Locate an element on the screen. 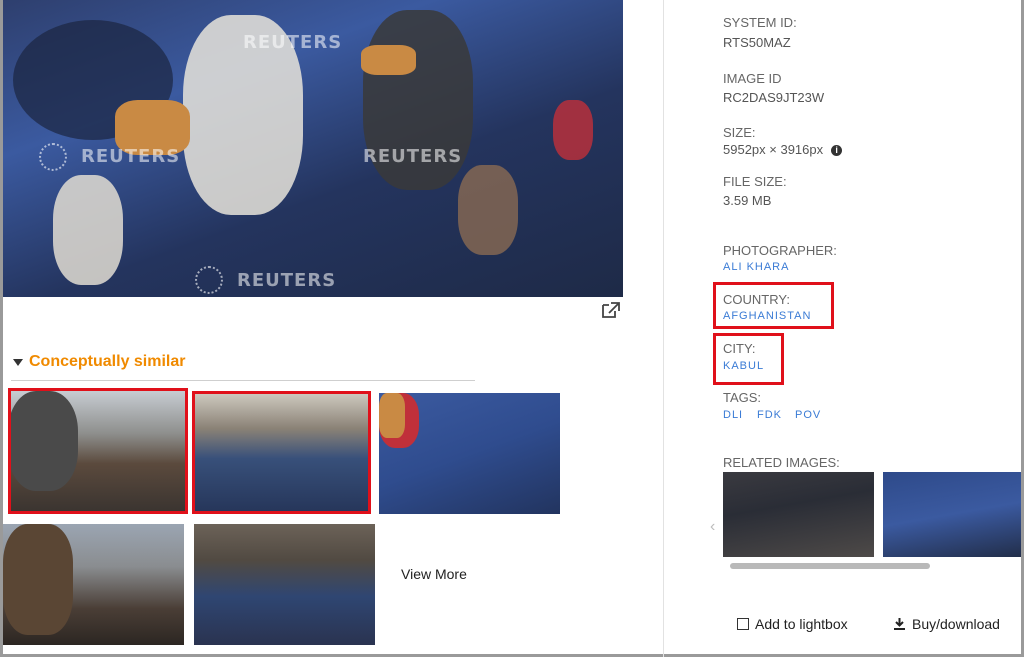 This screenshot has height=657, width=1024. tag-link: POV is located at coordinates (808, 415).